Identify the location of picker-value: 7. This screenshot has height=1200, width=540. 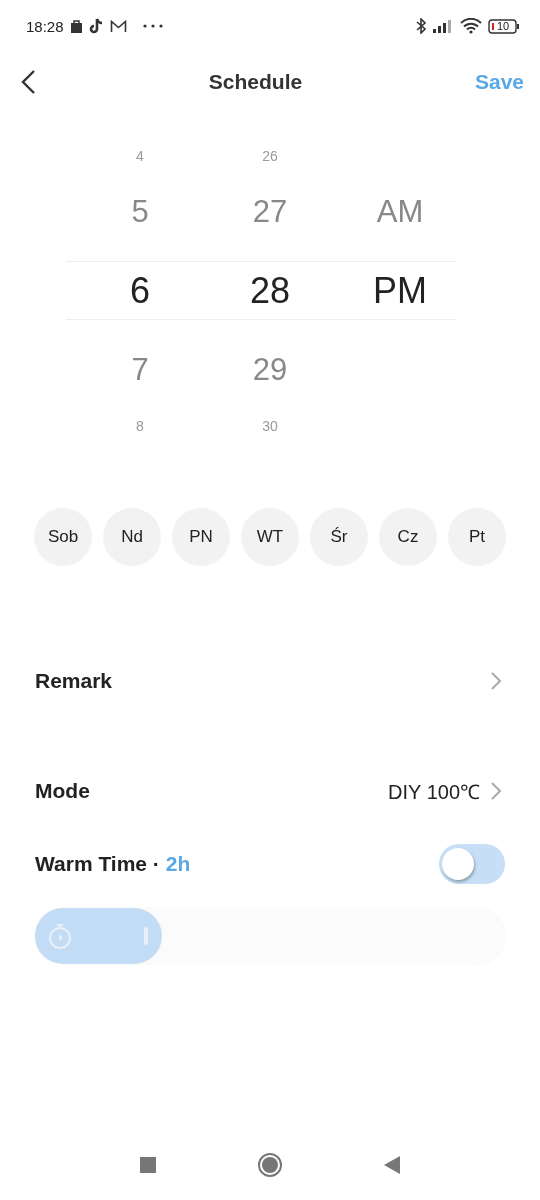
(140, 370).